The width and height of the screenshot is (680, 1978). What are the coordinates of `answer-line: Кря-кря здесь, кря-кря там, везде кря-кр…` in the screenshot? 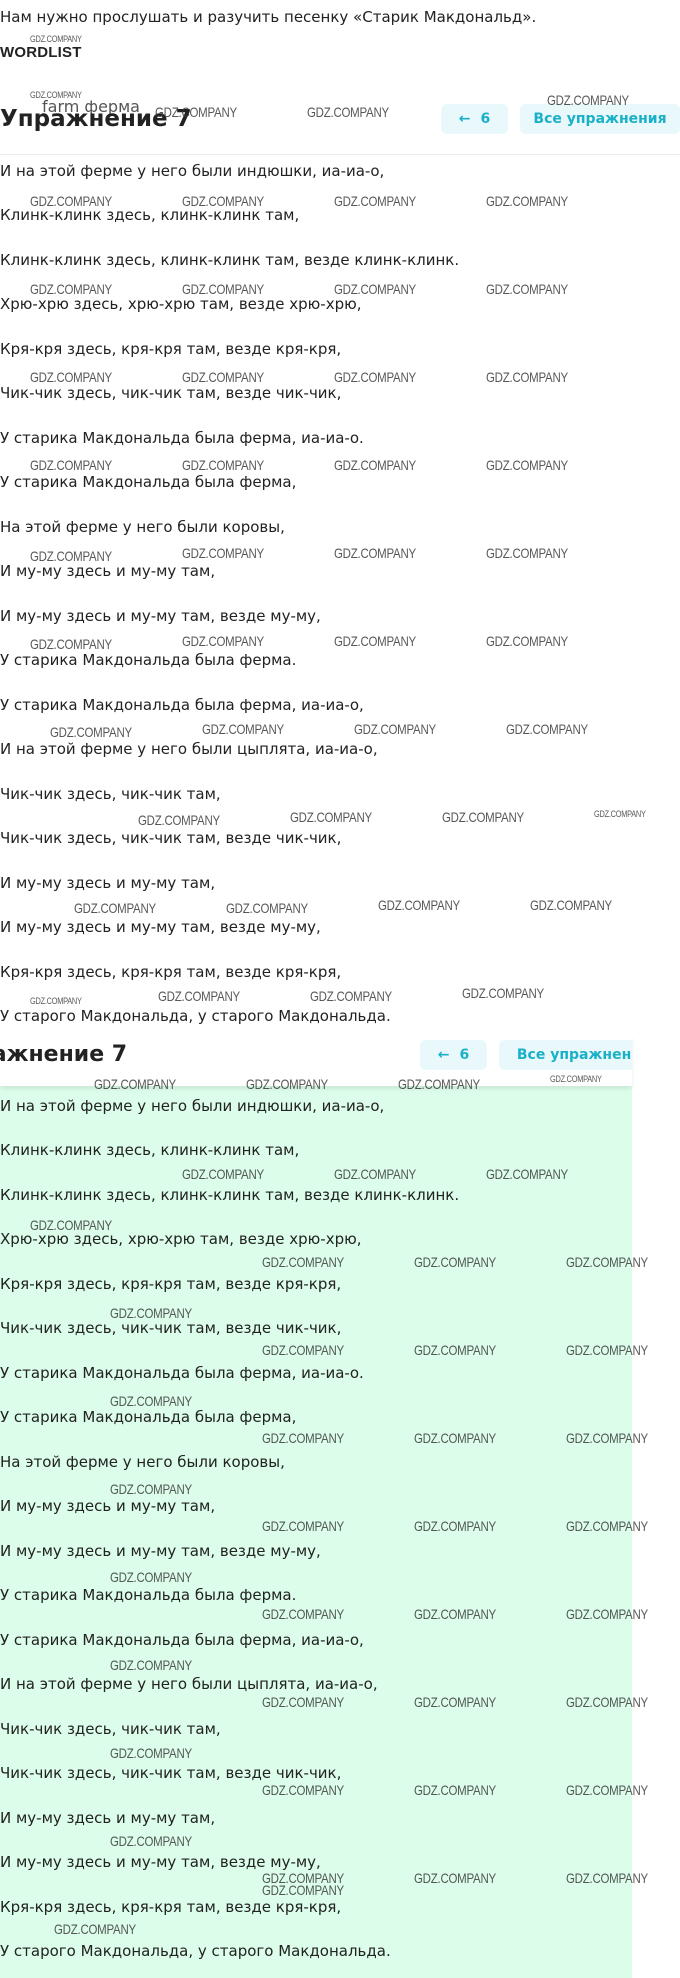 It's located at (171, 1907).